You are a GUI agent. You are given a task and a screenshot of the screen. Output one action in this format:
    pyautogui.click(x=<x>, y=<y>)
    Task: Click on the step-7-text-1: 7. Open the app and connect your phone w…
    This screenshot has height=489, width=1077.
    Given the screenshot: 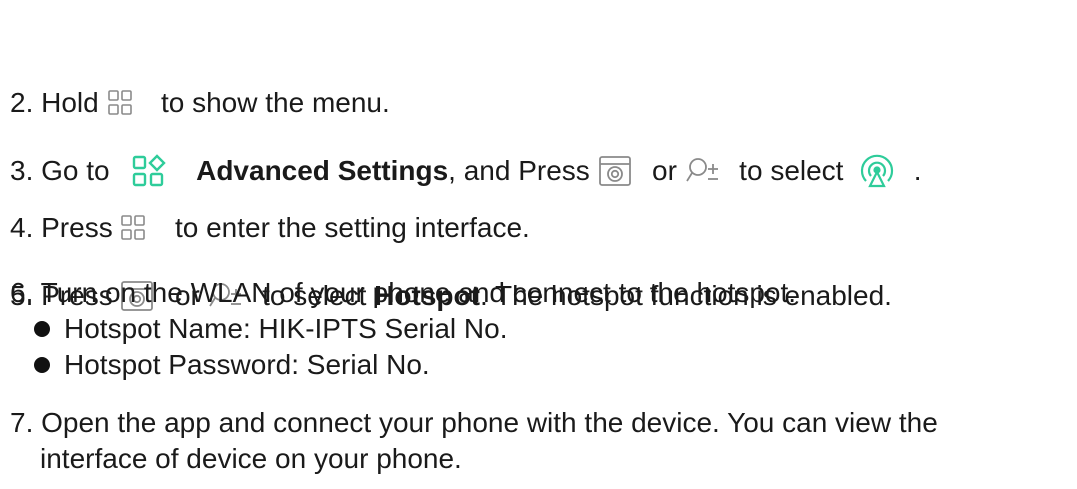 What is the action you would take?
    pyautogui.click(x=474, y=422)
    